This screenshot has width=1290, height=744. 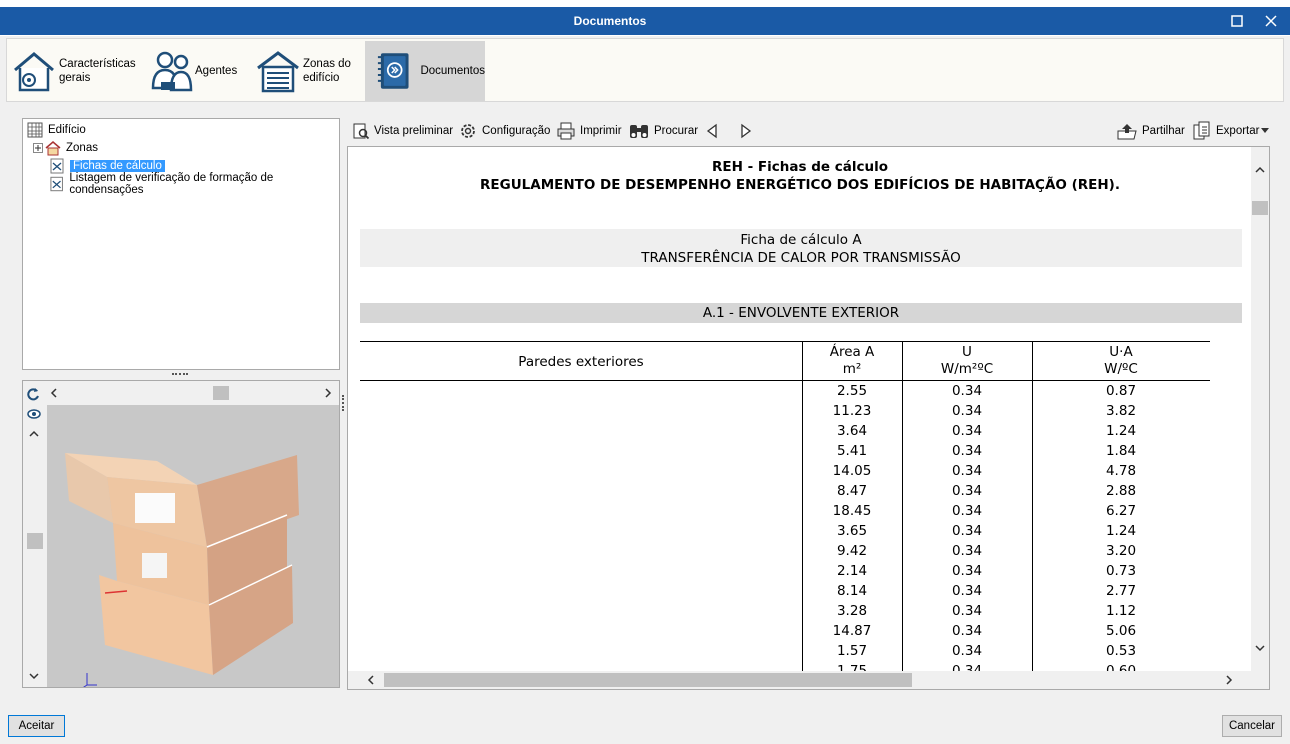 What do you see at coordinates (785, 471) in the screenshot?
I see `table-row: 14.05 0.34 4.78` at bounding box center [785, 471].